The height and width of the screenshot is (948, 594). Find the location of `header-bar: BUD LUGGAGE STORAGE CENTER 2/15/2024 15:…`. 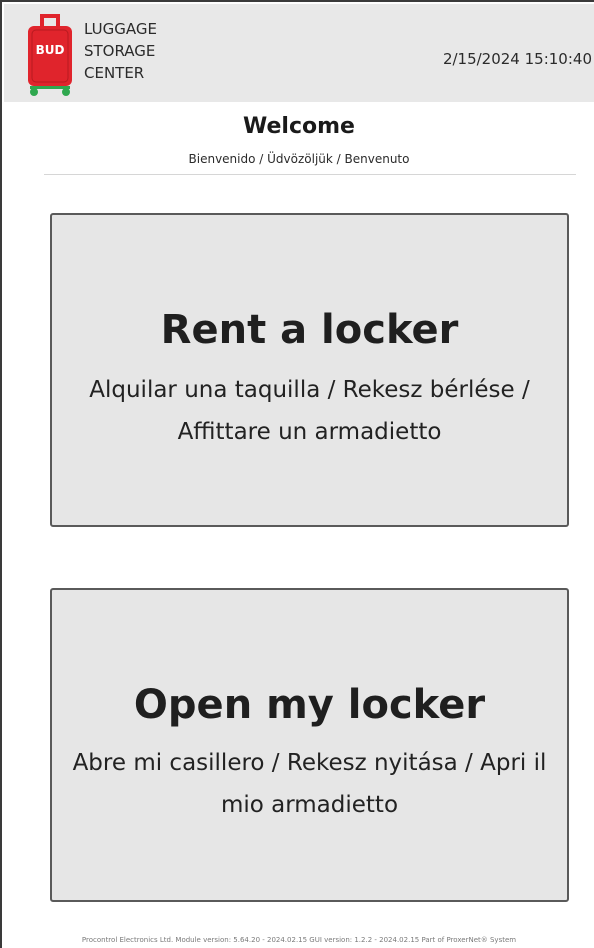

header-bar: BUD LUGGAGE STORAGE CENTER 2/15/2024 15:… is located at coordinates (299, 53).